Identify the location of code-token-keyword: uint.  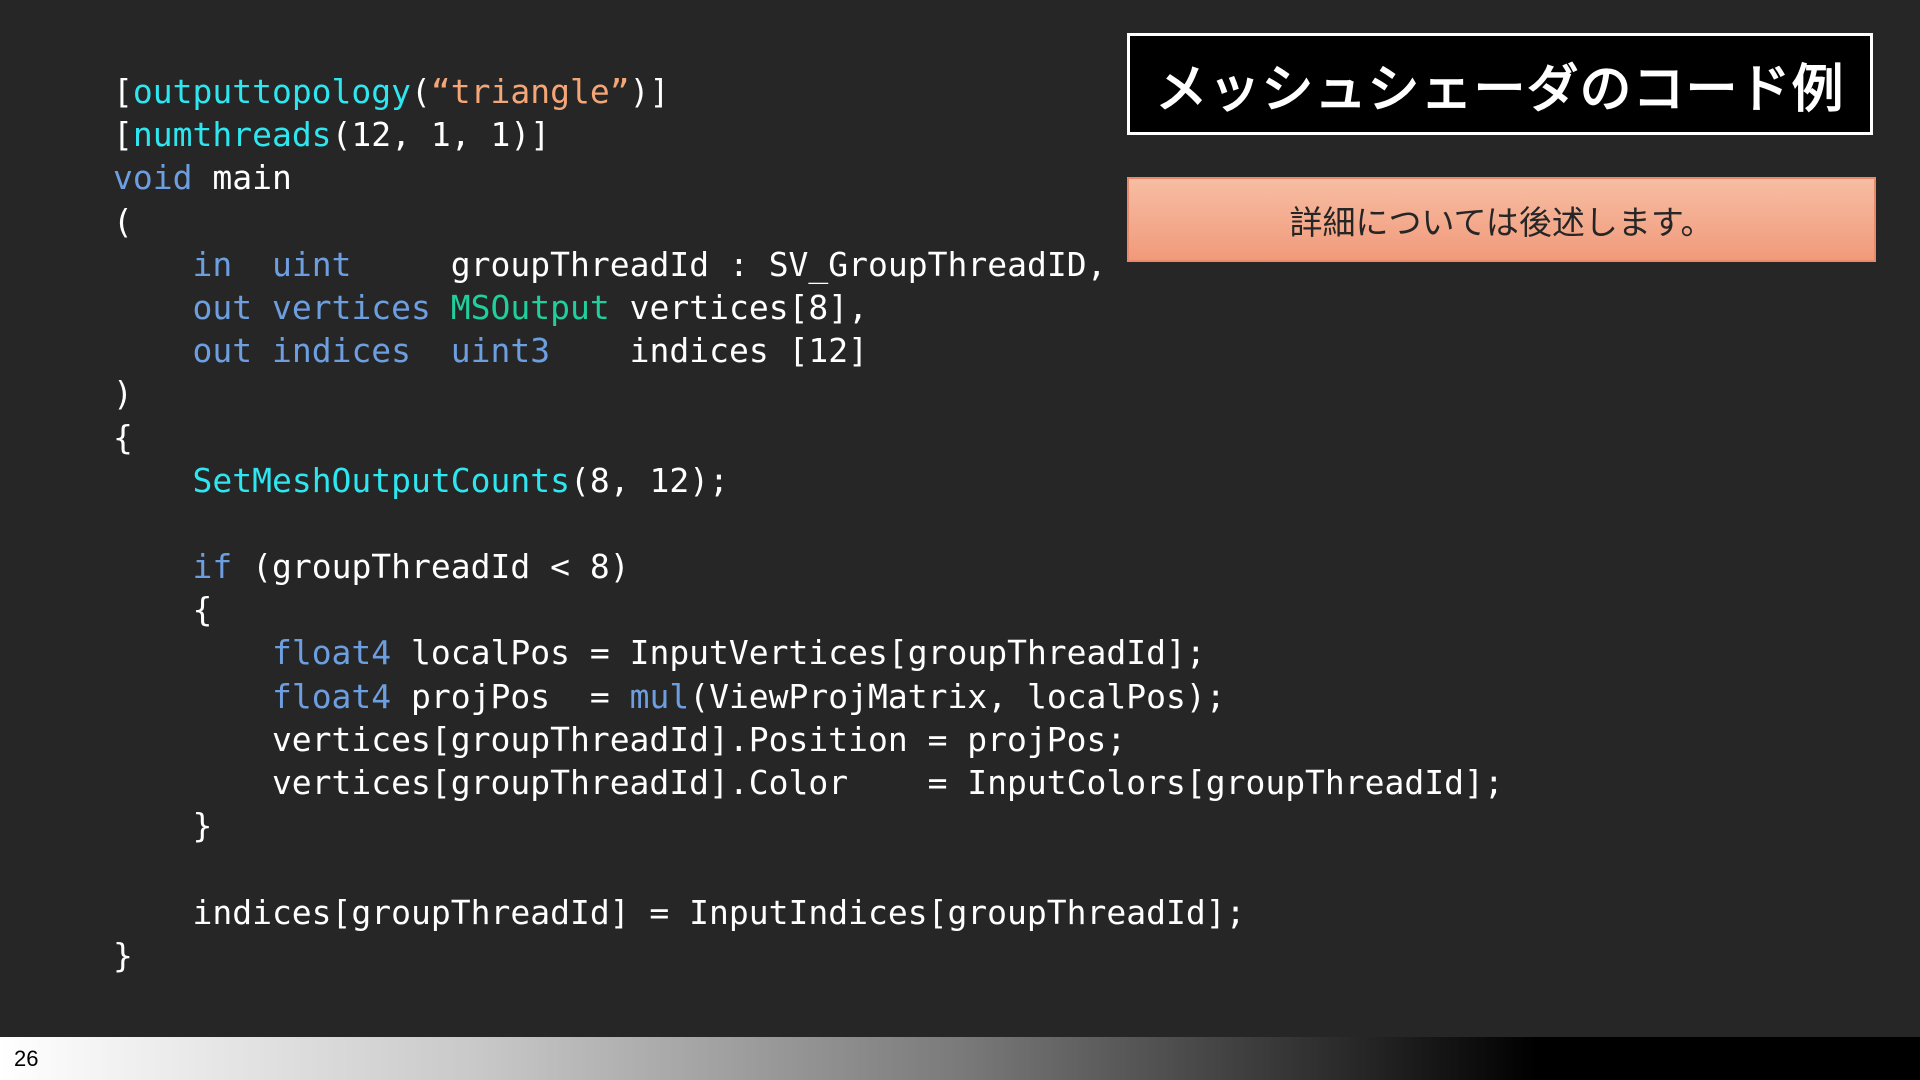
(311, 264).